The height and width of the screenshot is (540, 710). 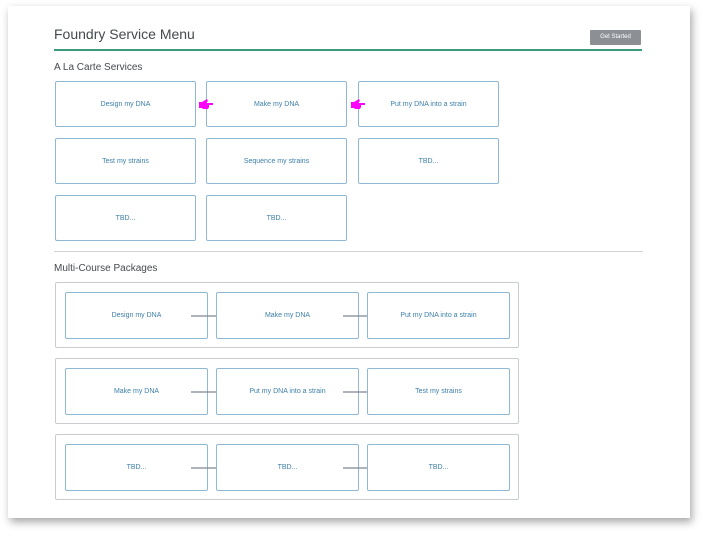 What do you see at coordinates (136, 315) in the screenshot?
I see `package-step: Design my DNA` at bounding box center [136, 315].